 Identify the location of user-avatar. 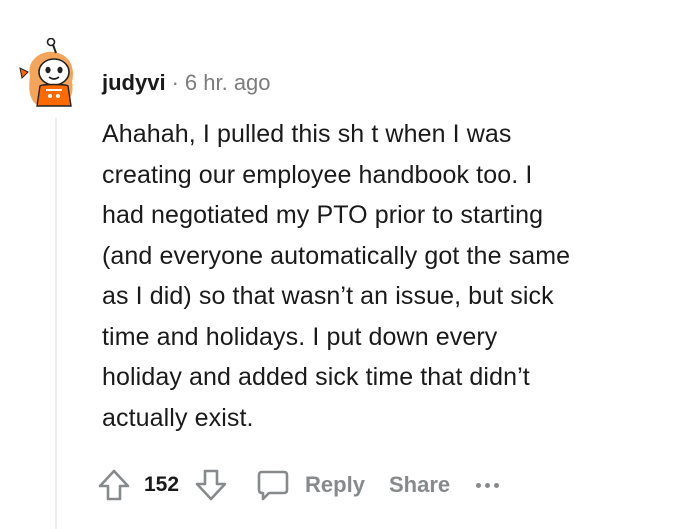
(51, 73).